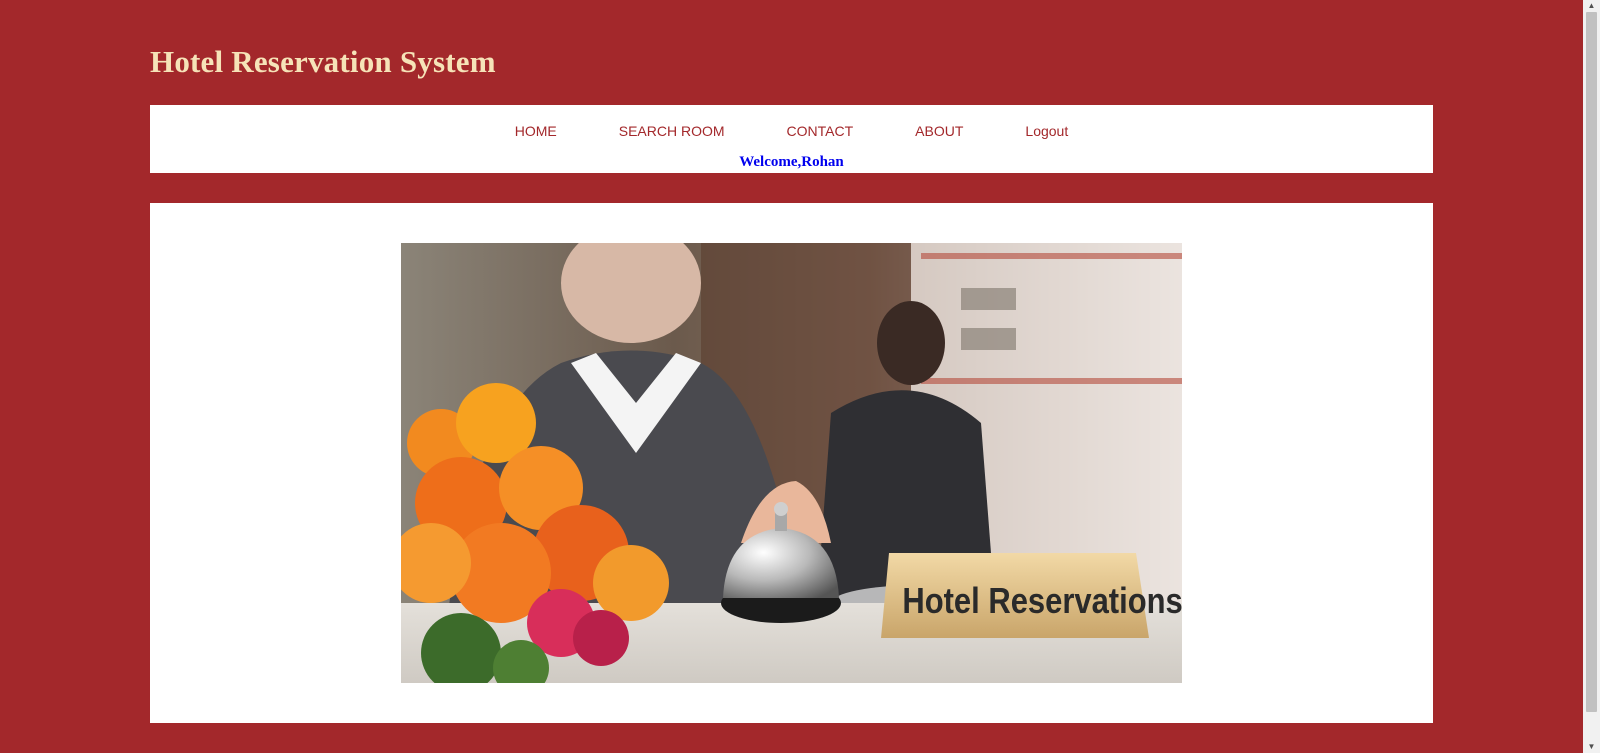 This screenshot has height=753, width=1600. Describe the element at coordinates (1046, 131) in the screenshot. I see `nav-logout-link: Logout` at that location.